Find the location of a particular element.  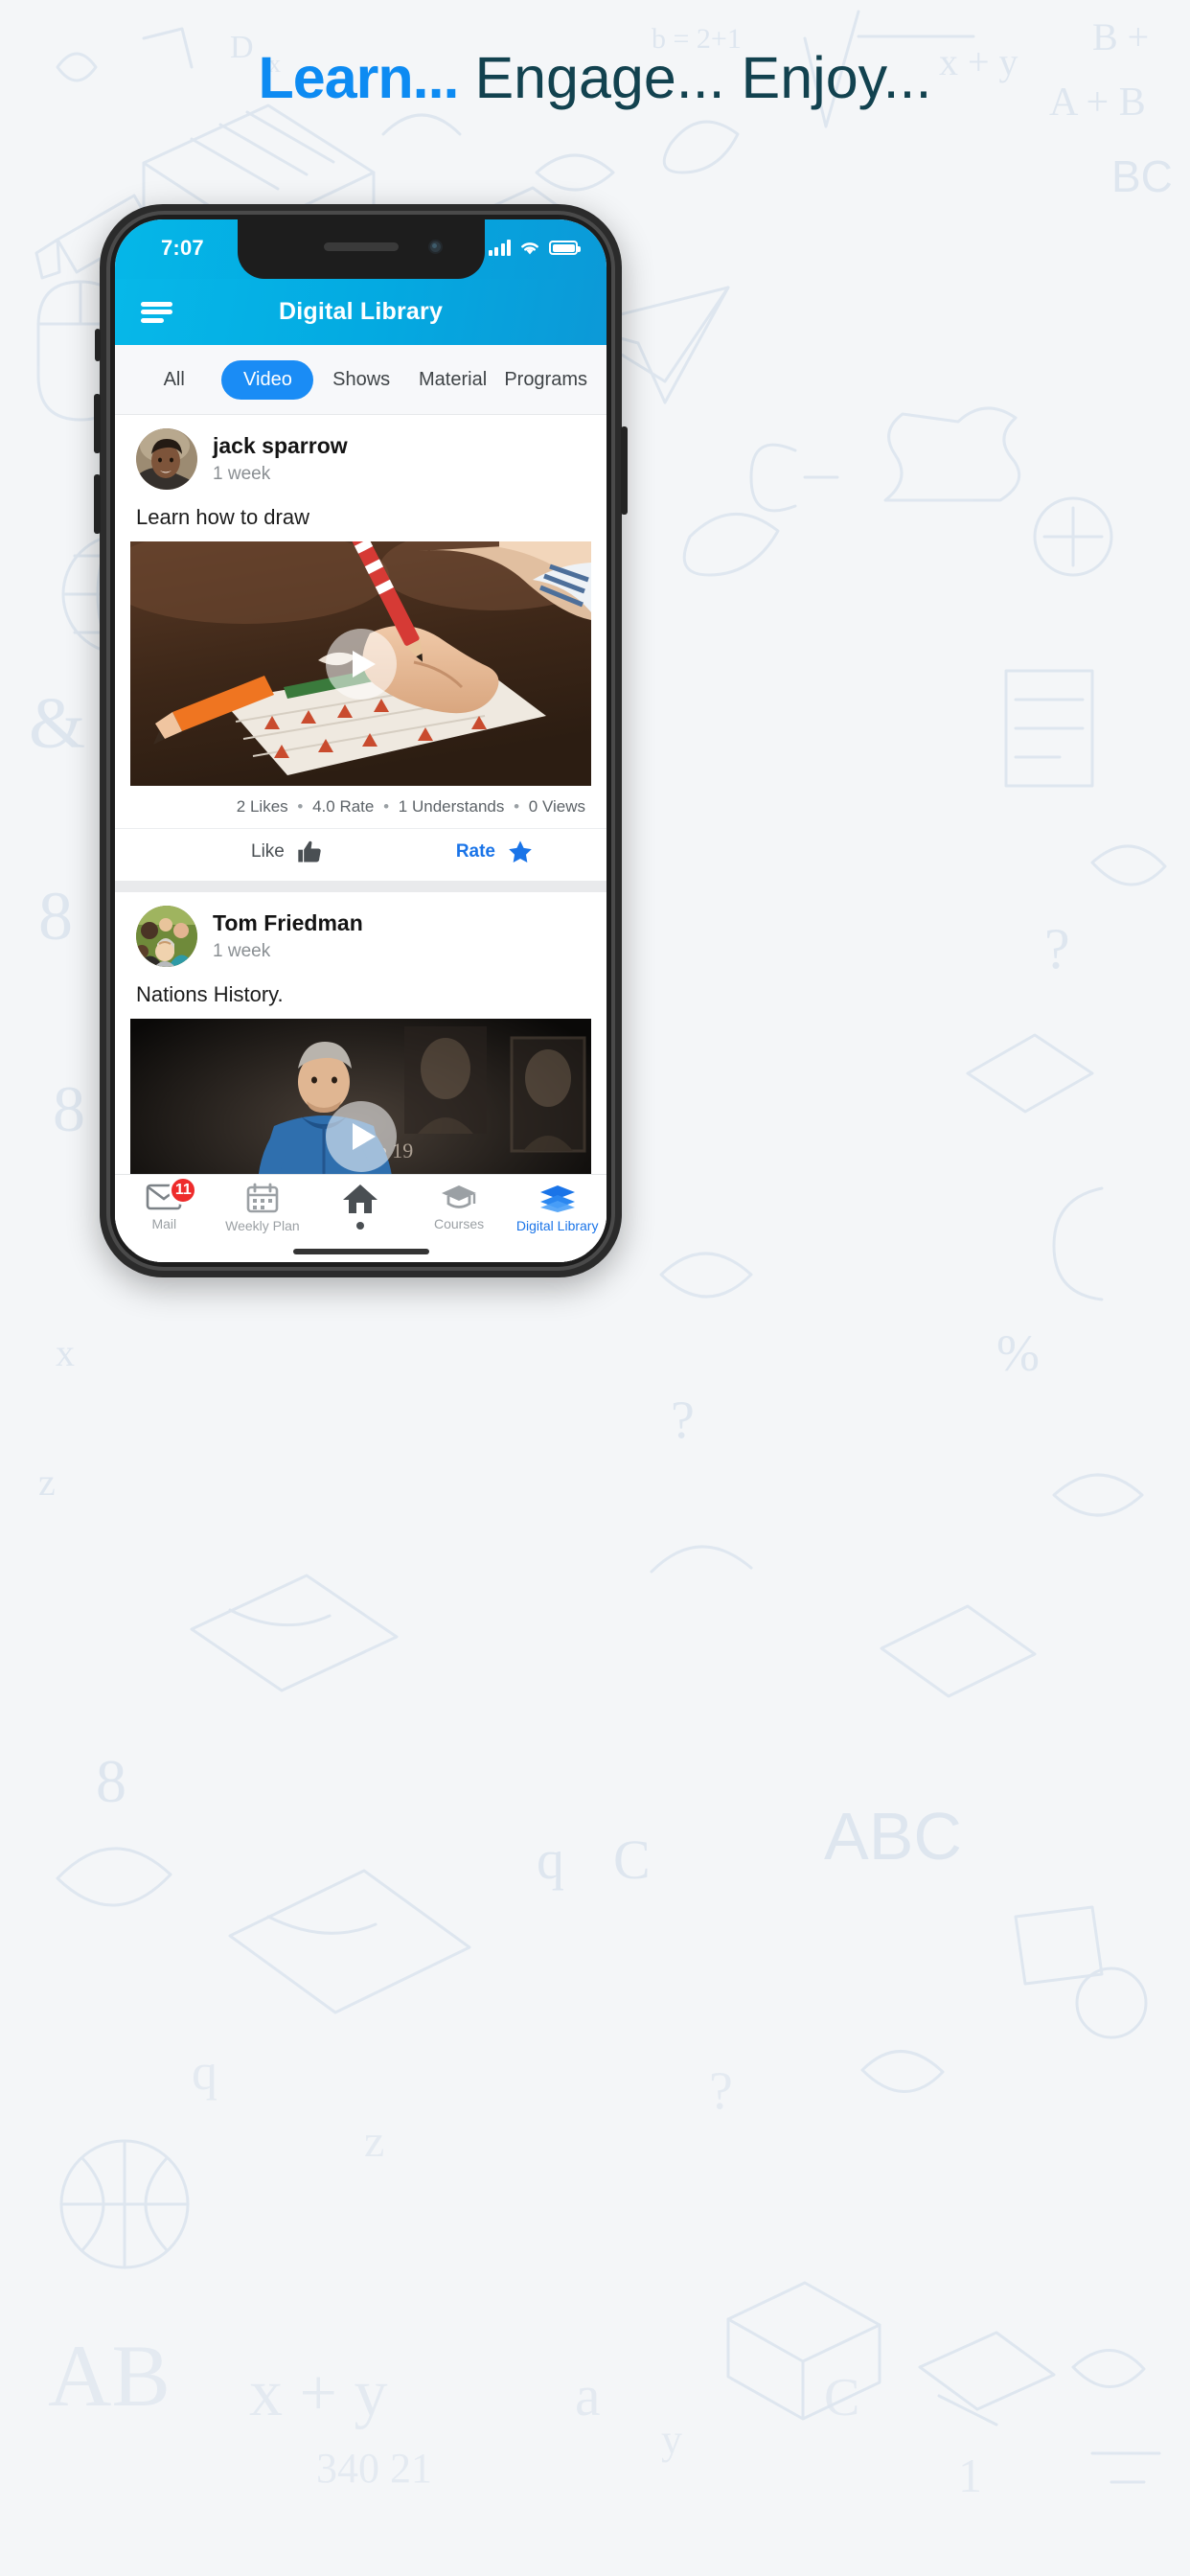

status-time: 7:07 is located at coordinates (183, 248).